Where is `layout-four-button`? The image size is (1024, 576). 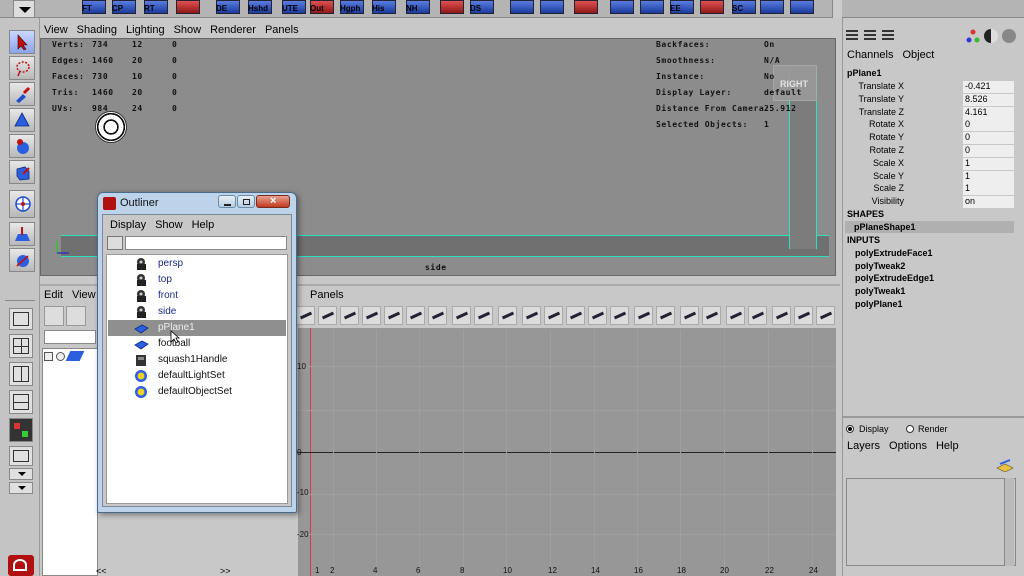 layout-four-button is located at coordinates (21, 346).